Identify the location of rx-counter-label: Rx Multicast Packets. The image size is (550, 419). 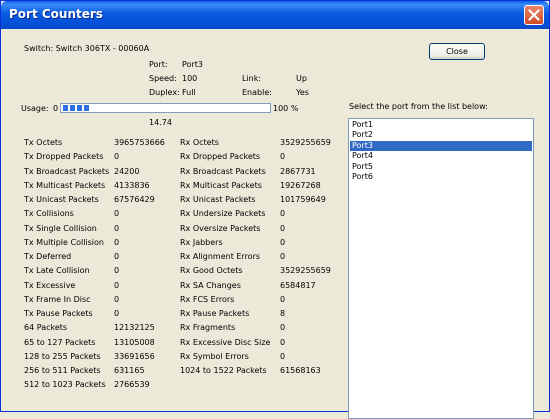
(221, 185).